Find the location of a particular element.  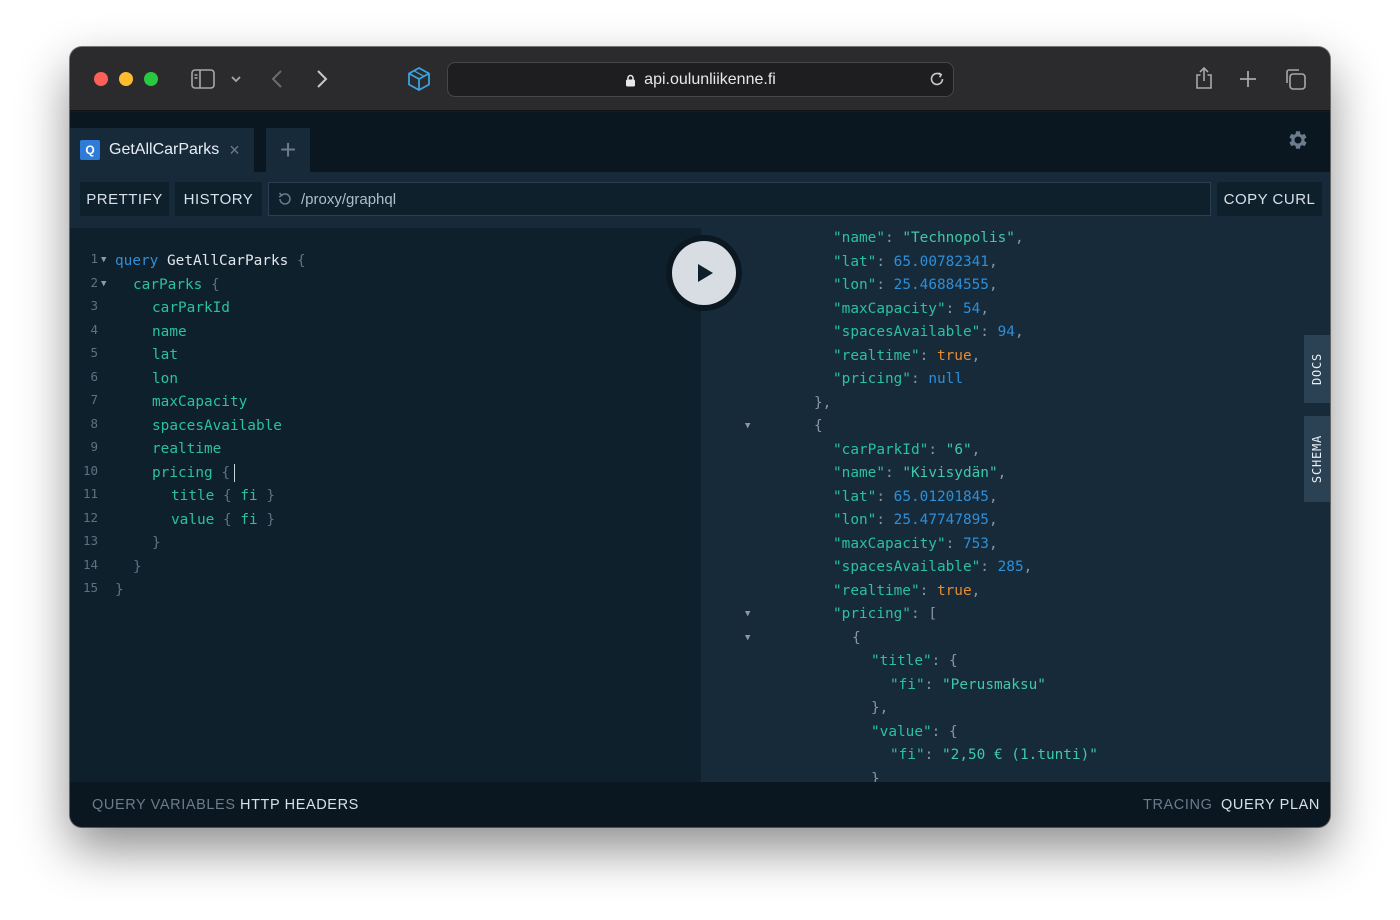

result-line: "value": { is located at coordinates (914, 732).